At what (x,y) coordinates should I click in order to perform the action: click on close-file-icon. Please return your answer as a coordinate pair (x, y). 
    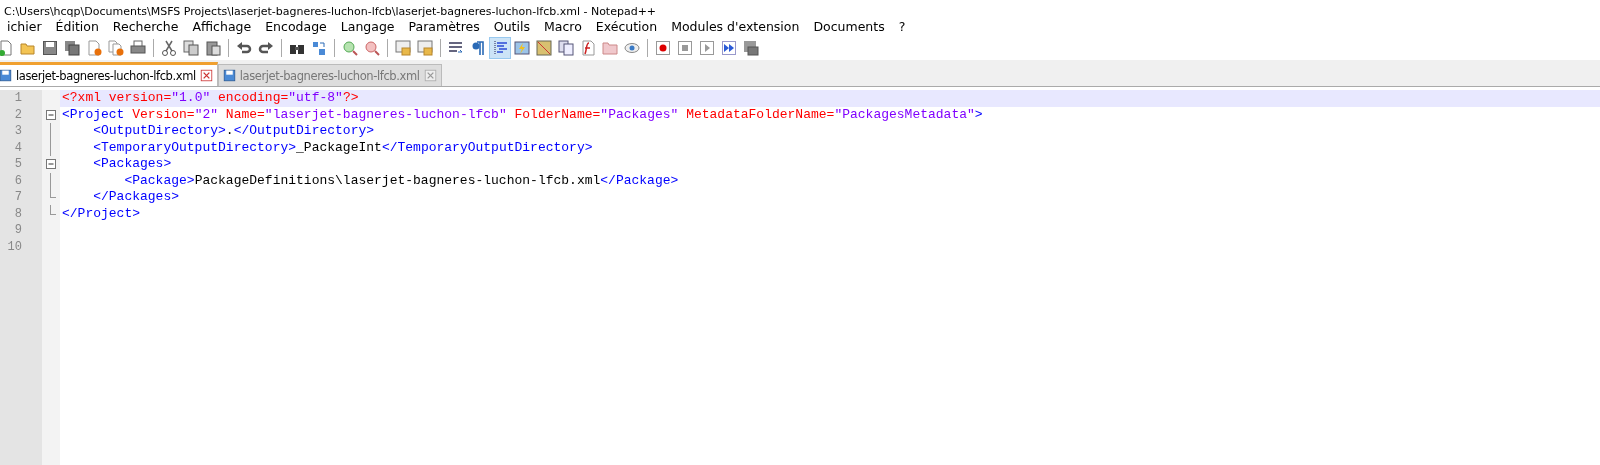
    Looking at the image, I should click on (94, 48).